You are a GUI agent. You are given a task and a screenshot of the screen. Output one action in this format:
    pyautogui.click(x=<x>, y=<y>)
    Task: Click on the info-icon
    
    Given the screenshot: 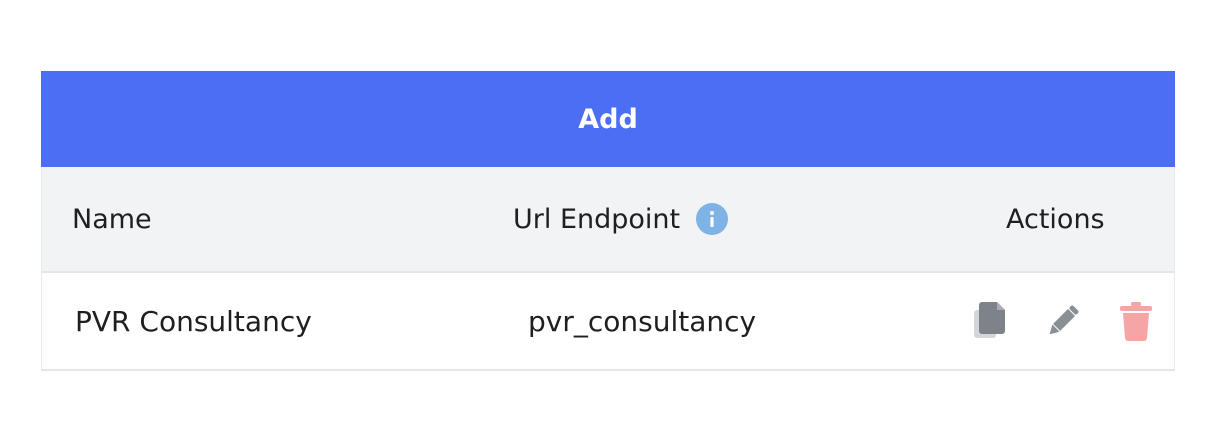 What is the action you would take?
    pyautogui.click(x=712, y=219)
    